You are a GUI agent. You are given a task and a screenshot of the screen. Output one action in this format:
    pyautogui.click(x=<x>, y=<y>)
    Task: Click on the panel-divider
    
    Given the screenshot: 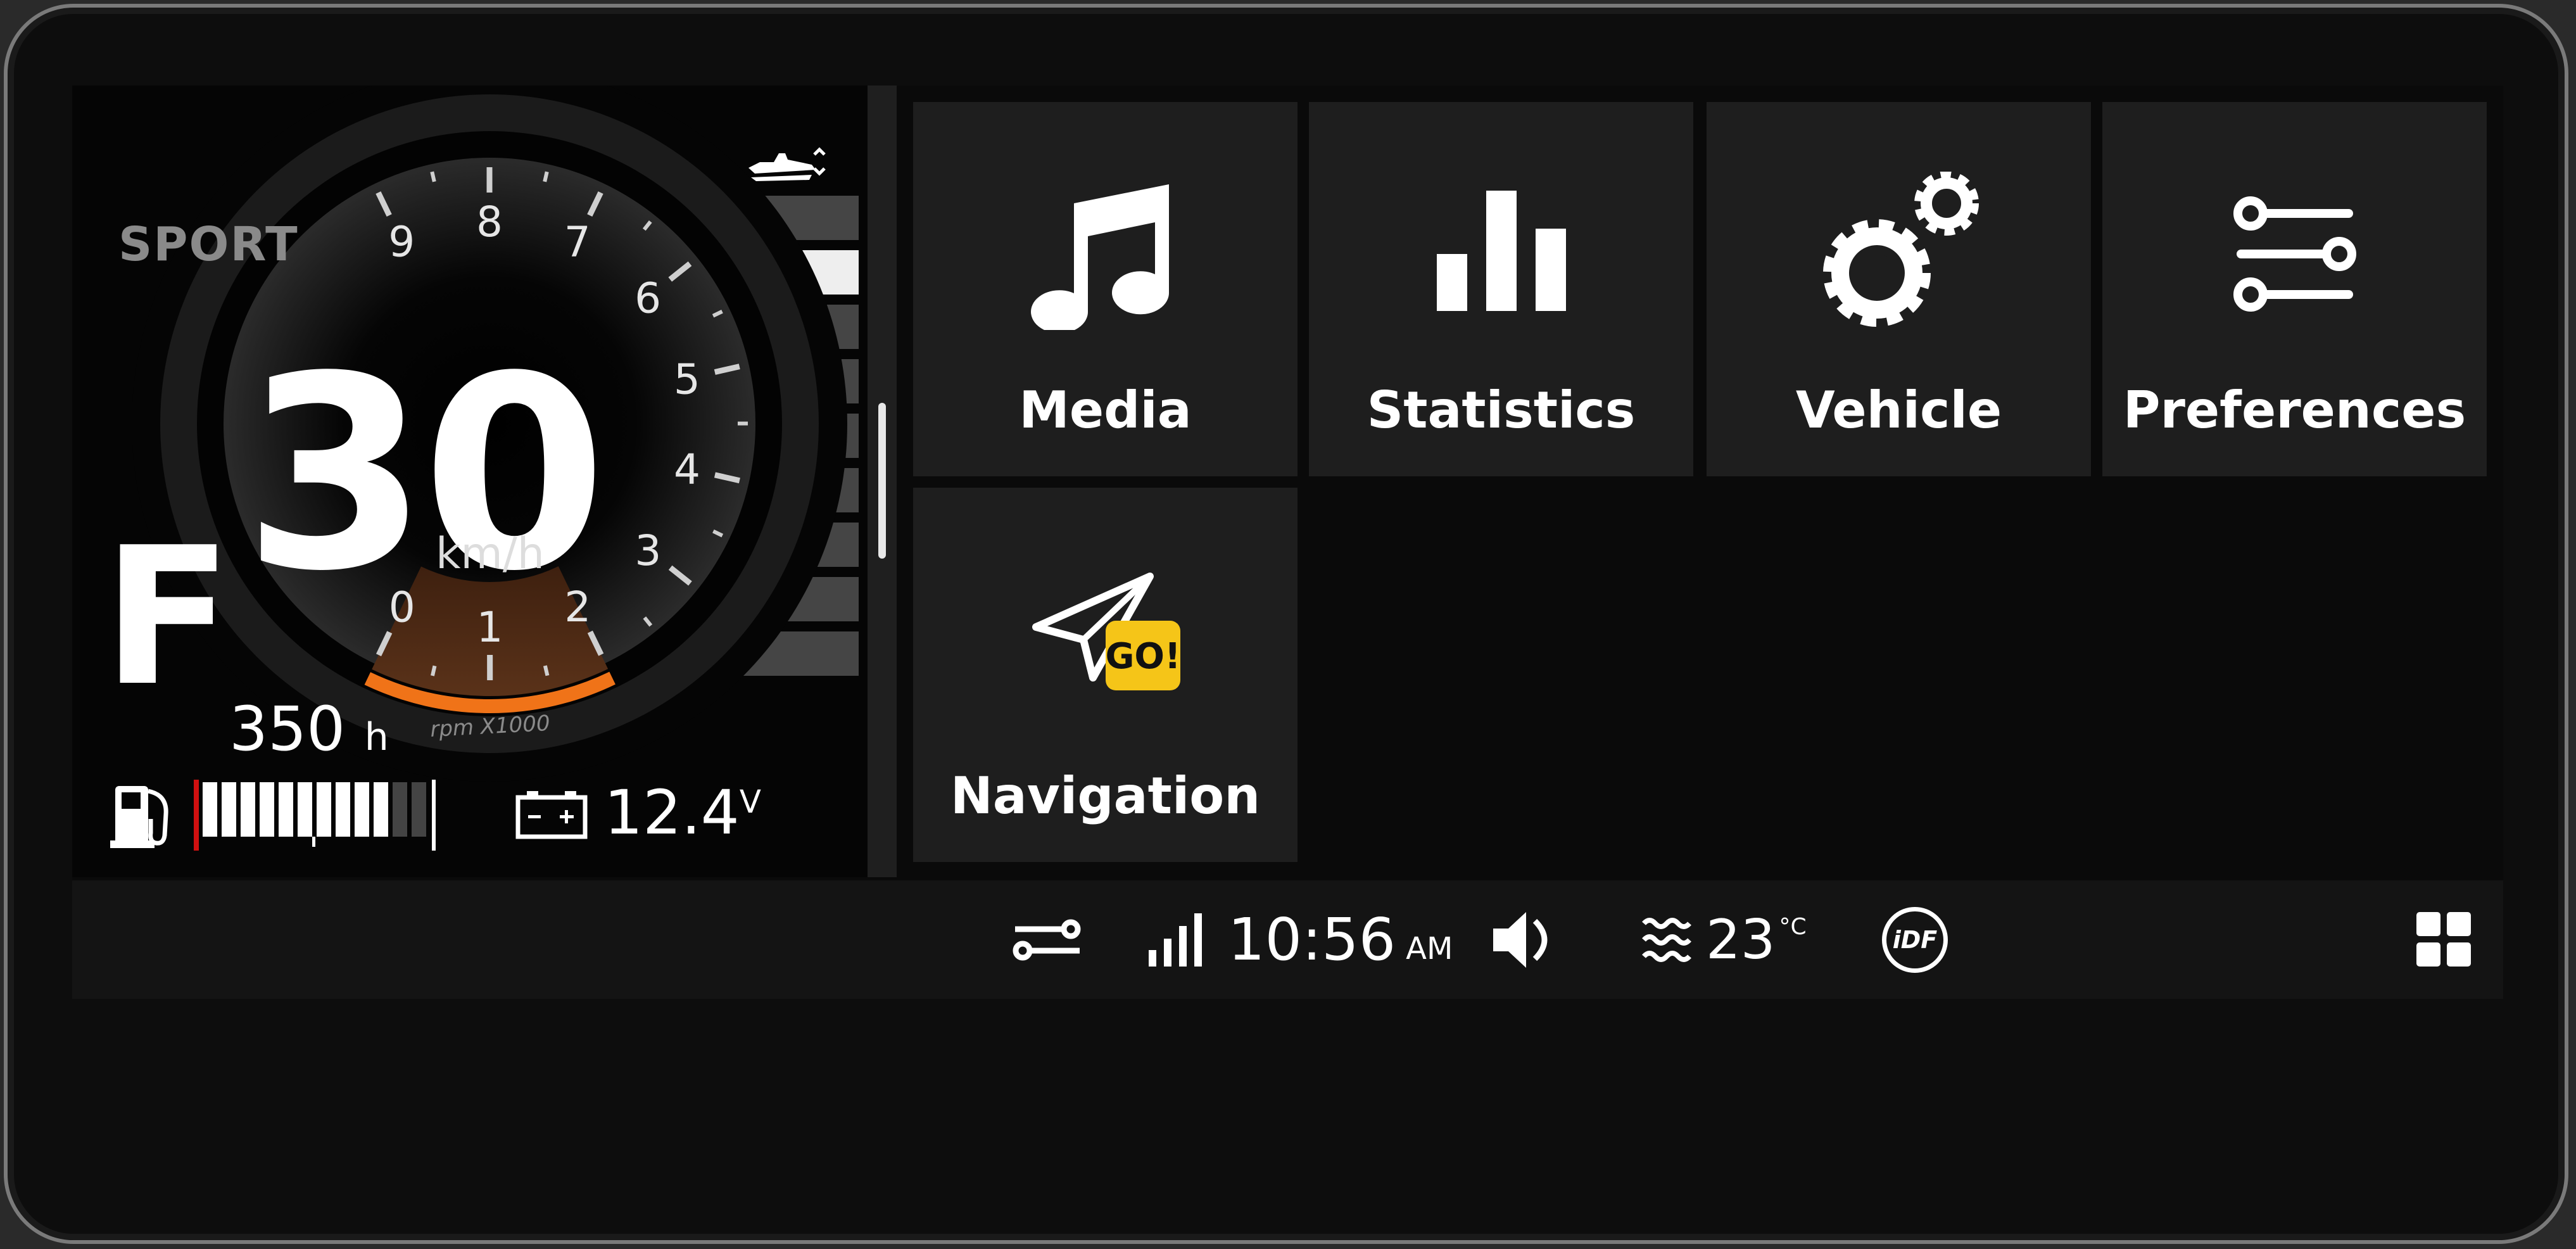 What is the action you would take?
    pyautogui.click(x=882, y=482)
    